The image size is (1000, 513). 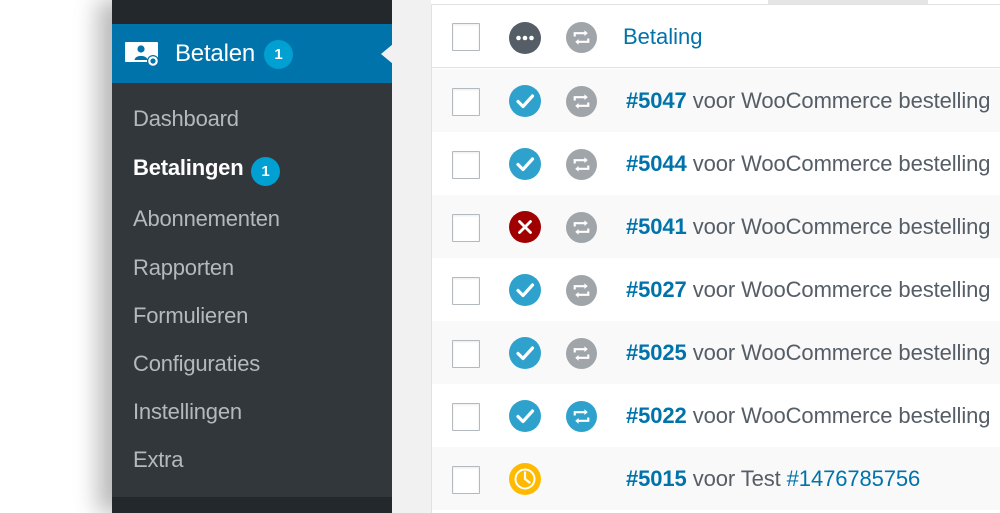 I want to click on pending-clock-icon, so click(x=525, y=479).